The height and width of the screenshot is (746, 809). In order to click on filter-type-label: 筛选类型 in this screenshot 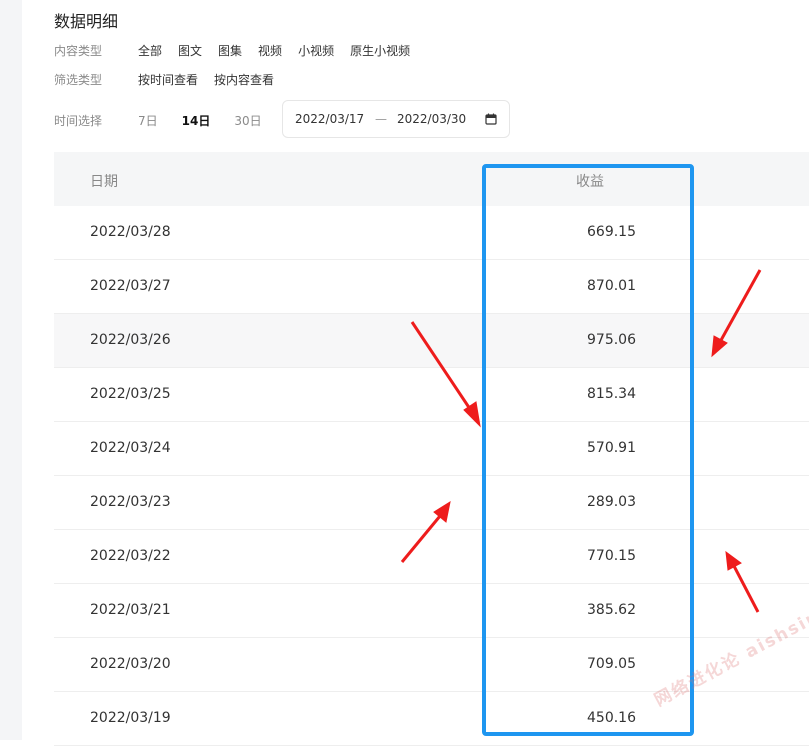, I will do `click(78, 80)`.